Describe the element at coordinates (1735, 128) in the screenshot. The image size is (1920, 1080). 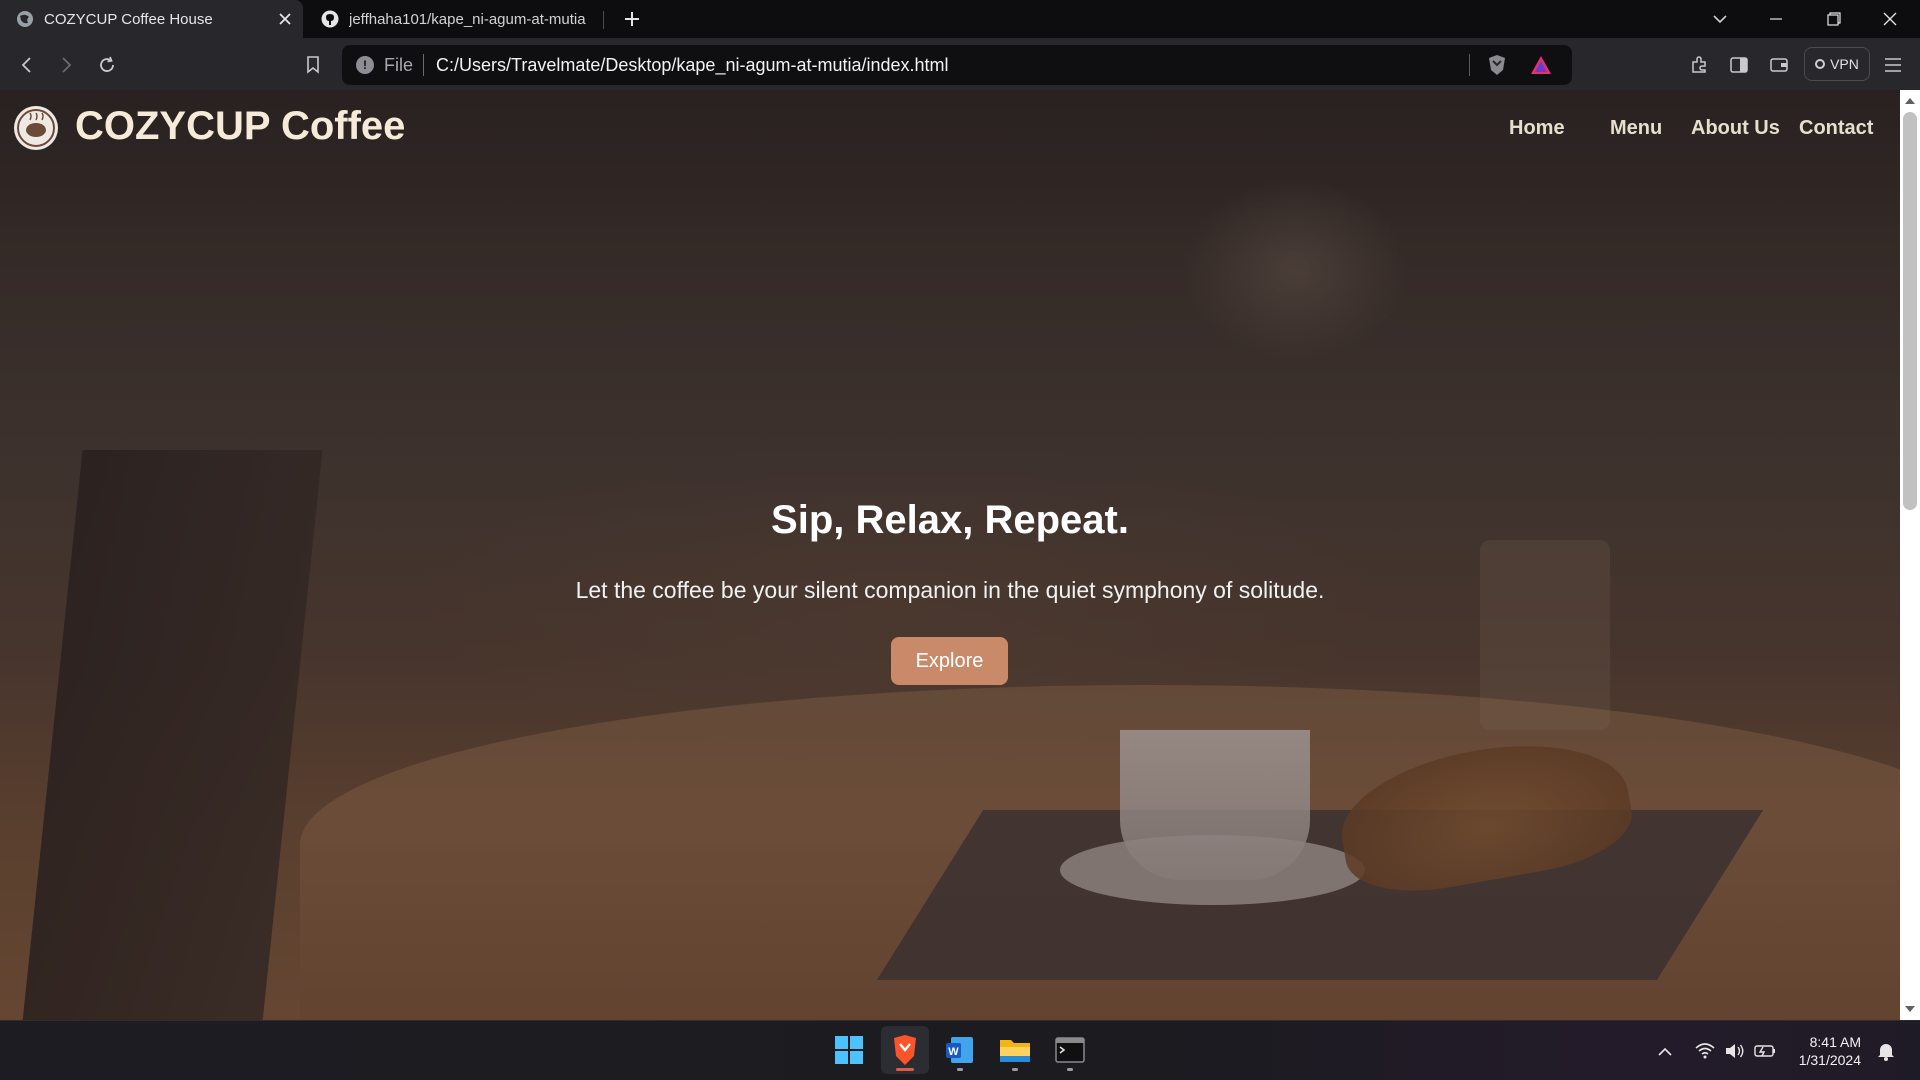
I see `nav-about-us: About Us` at that location.